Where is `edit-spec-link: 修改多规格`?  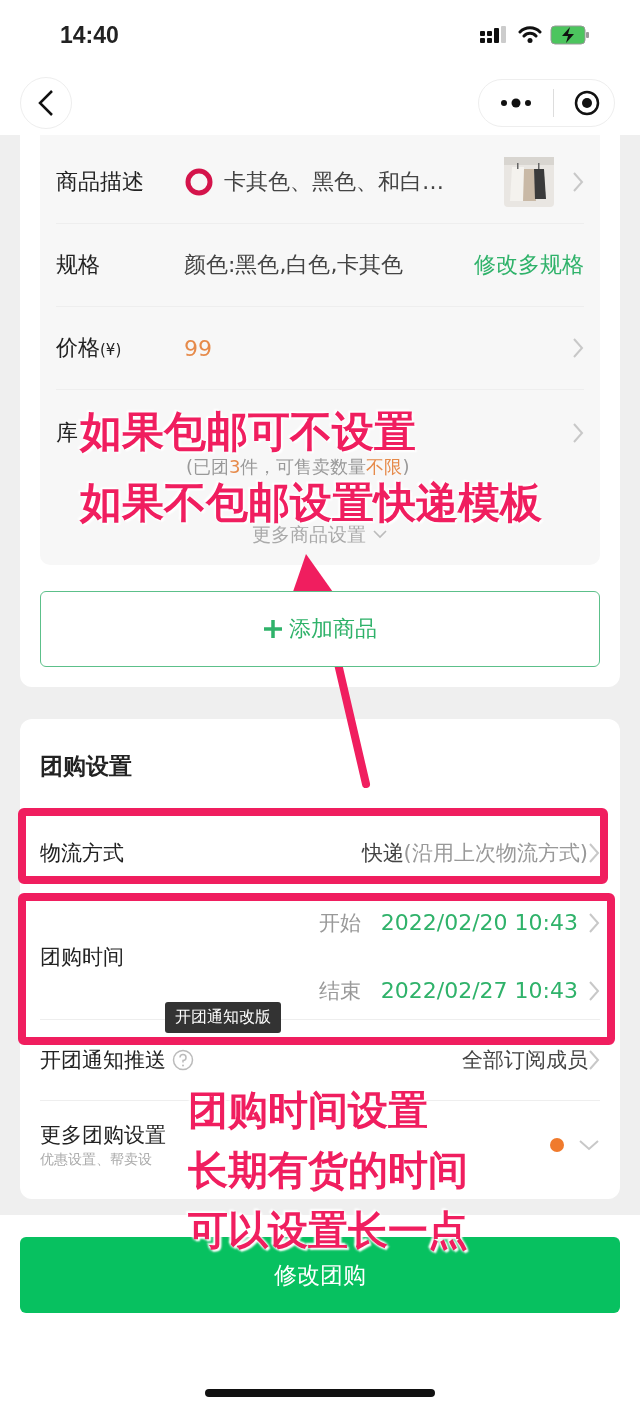 edit-spec-link: 修改多规格 is located at coordinates (529, 265).